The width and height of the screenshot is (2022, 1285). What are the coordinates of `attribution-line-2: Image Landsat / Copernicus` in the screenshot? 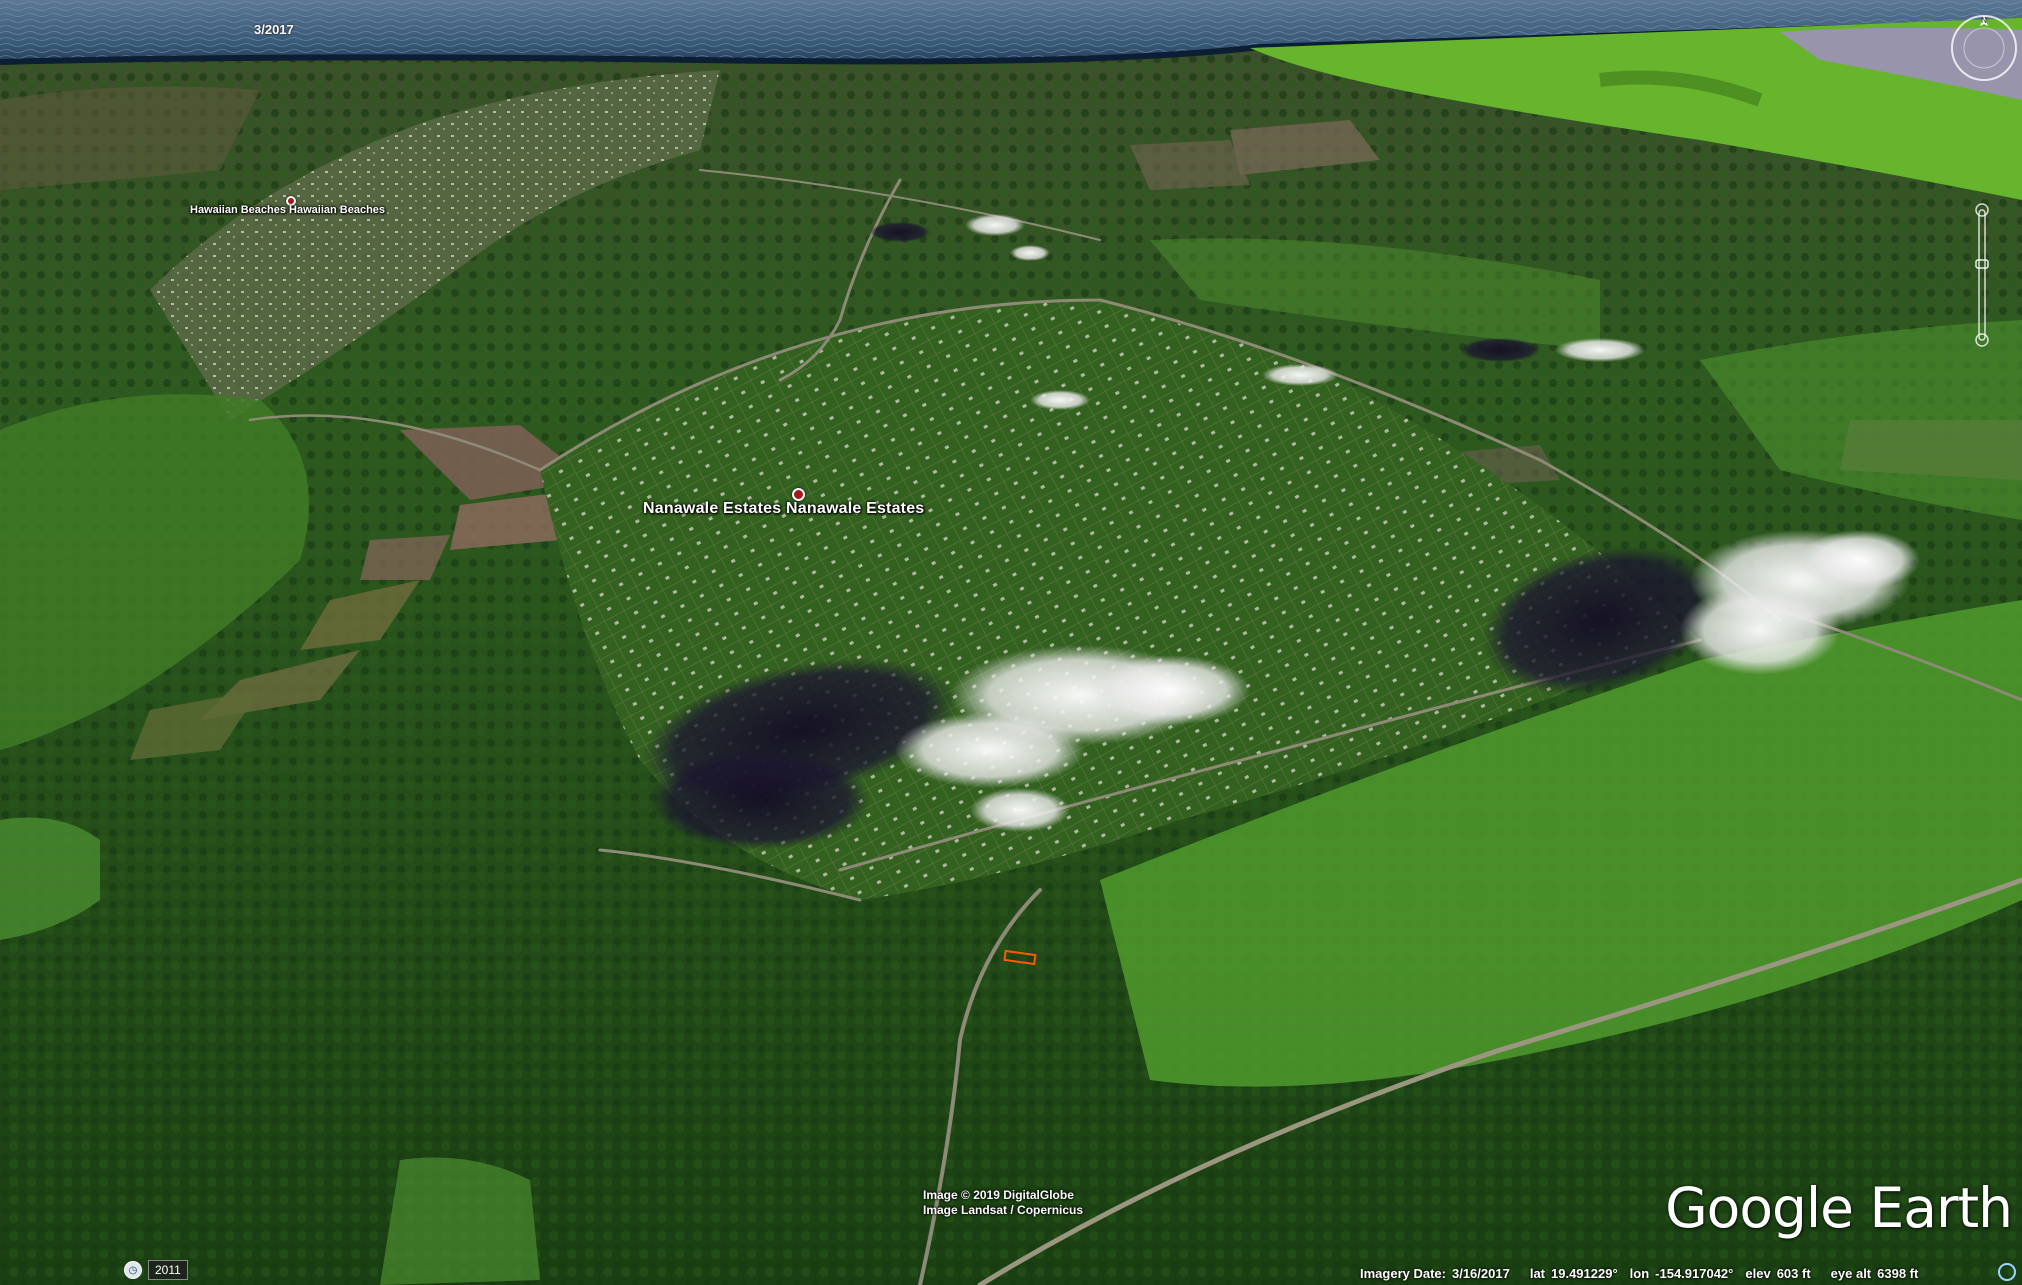 It's located at (1003, 1210).